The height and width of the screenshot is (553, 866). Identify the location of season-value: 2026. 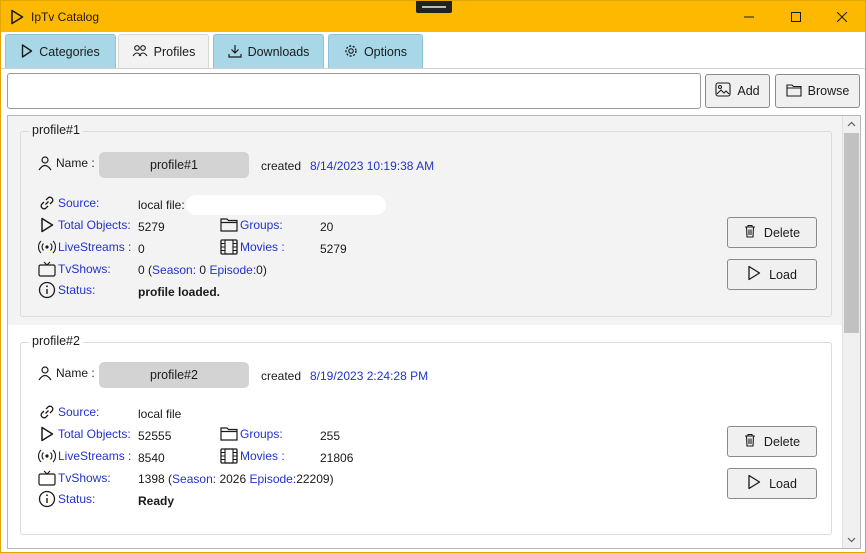
(233, 479).